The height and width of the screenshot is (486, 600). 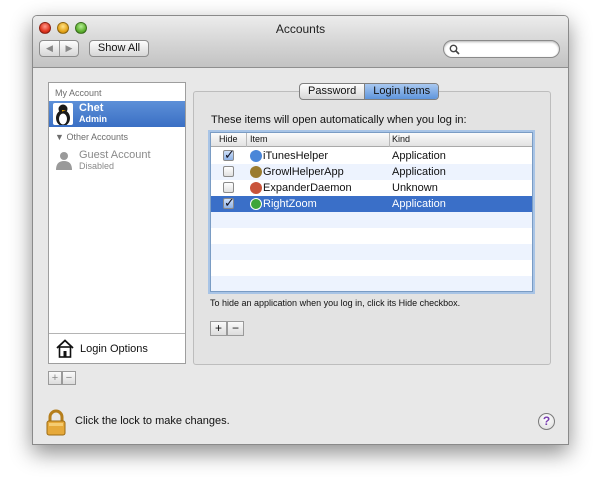 I want to click on itunes-helper-icon, so click(x=256, y=156).